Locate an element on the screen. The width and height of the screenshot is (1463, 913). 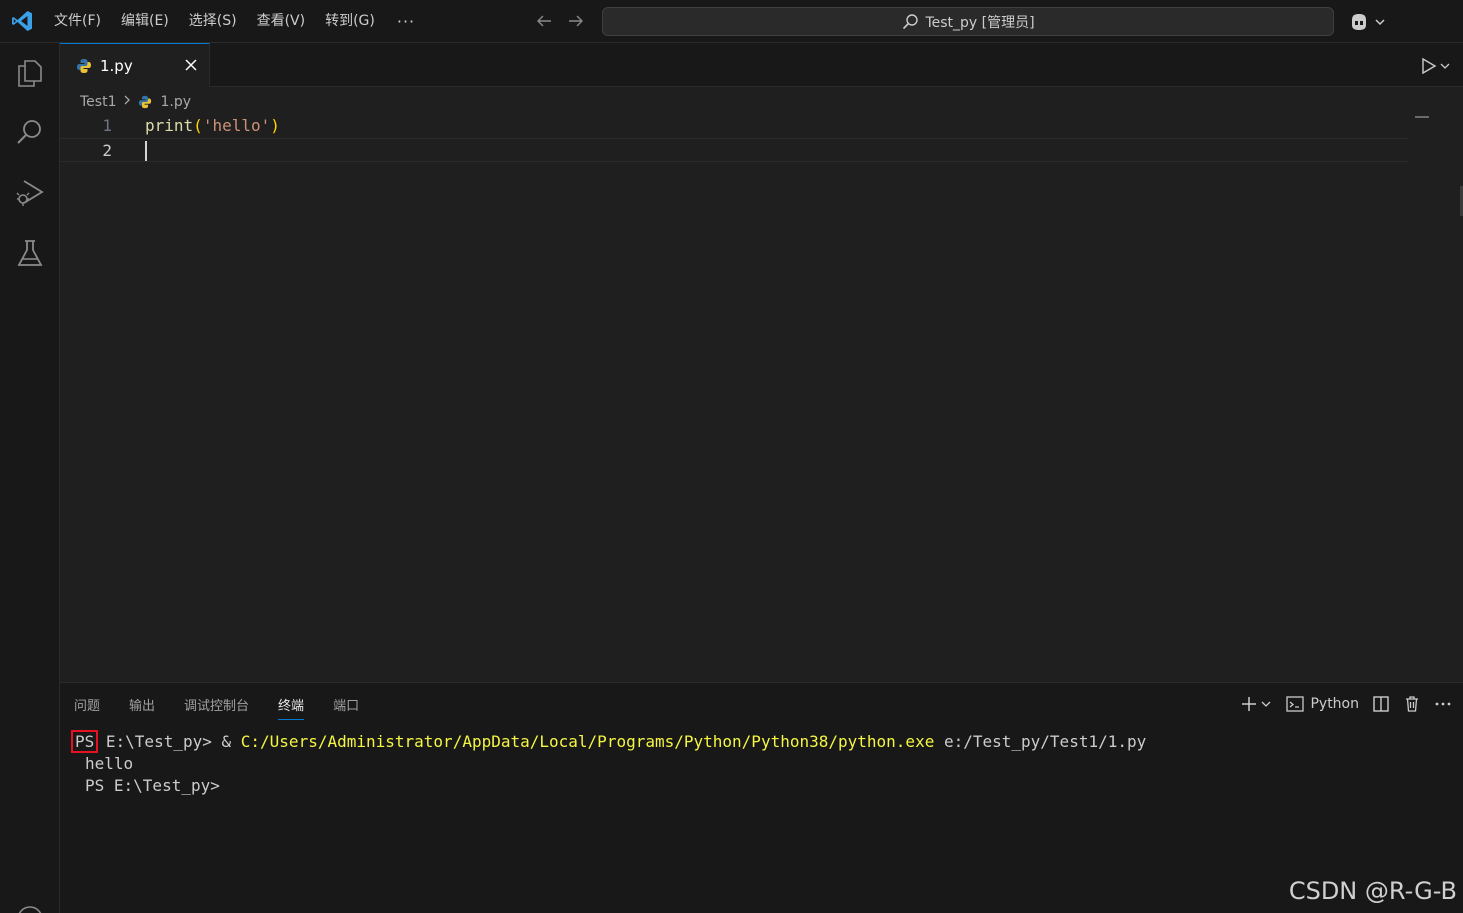
tab-ports: 端口 is located at coordinates (346, 706).